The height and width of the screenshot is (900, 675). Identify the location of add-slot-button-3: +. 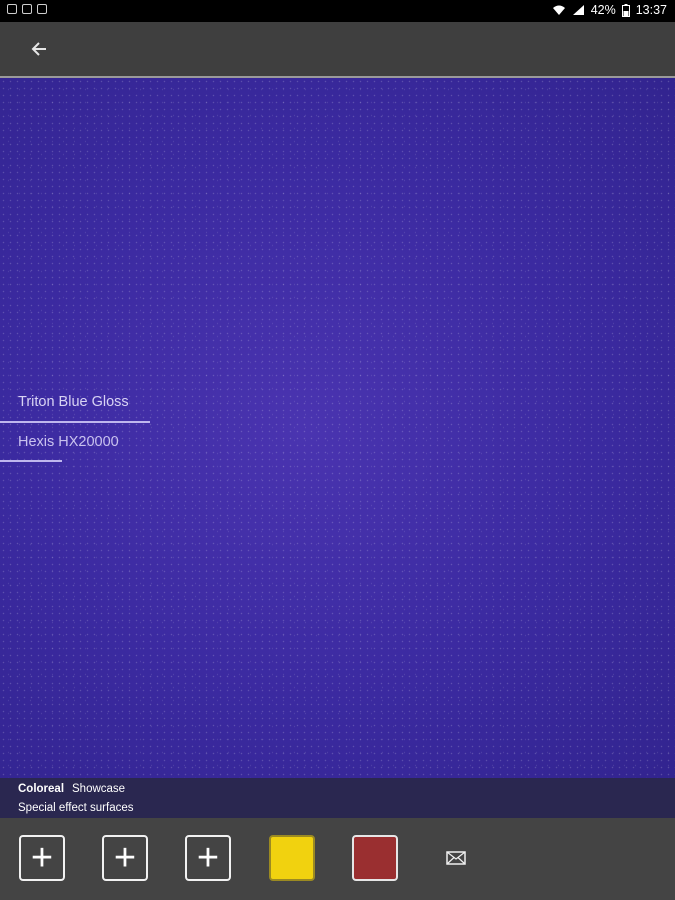
(208, 858).